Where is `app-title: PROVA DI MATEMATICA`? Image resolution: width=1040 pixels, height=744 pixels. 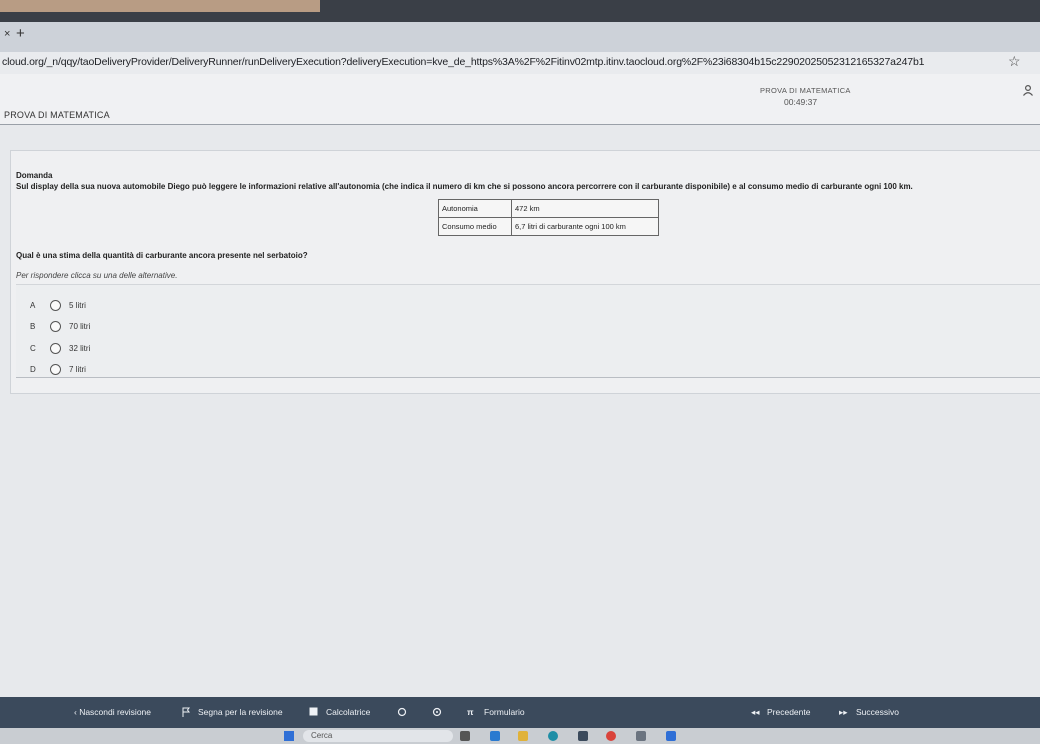 app-title: PROVA DI MATEMATICA is located at coordinates (57, 115).